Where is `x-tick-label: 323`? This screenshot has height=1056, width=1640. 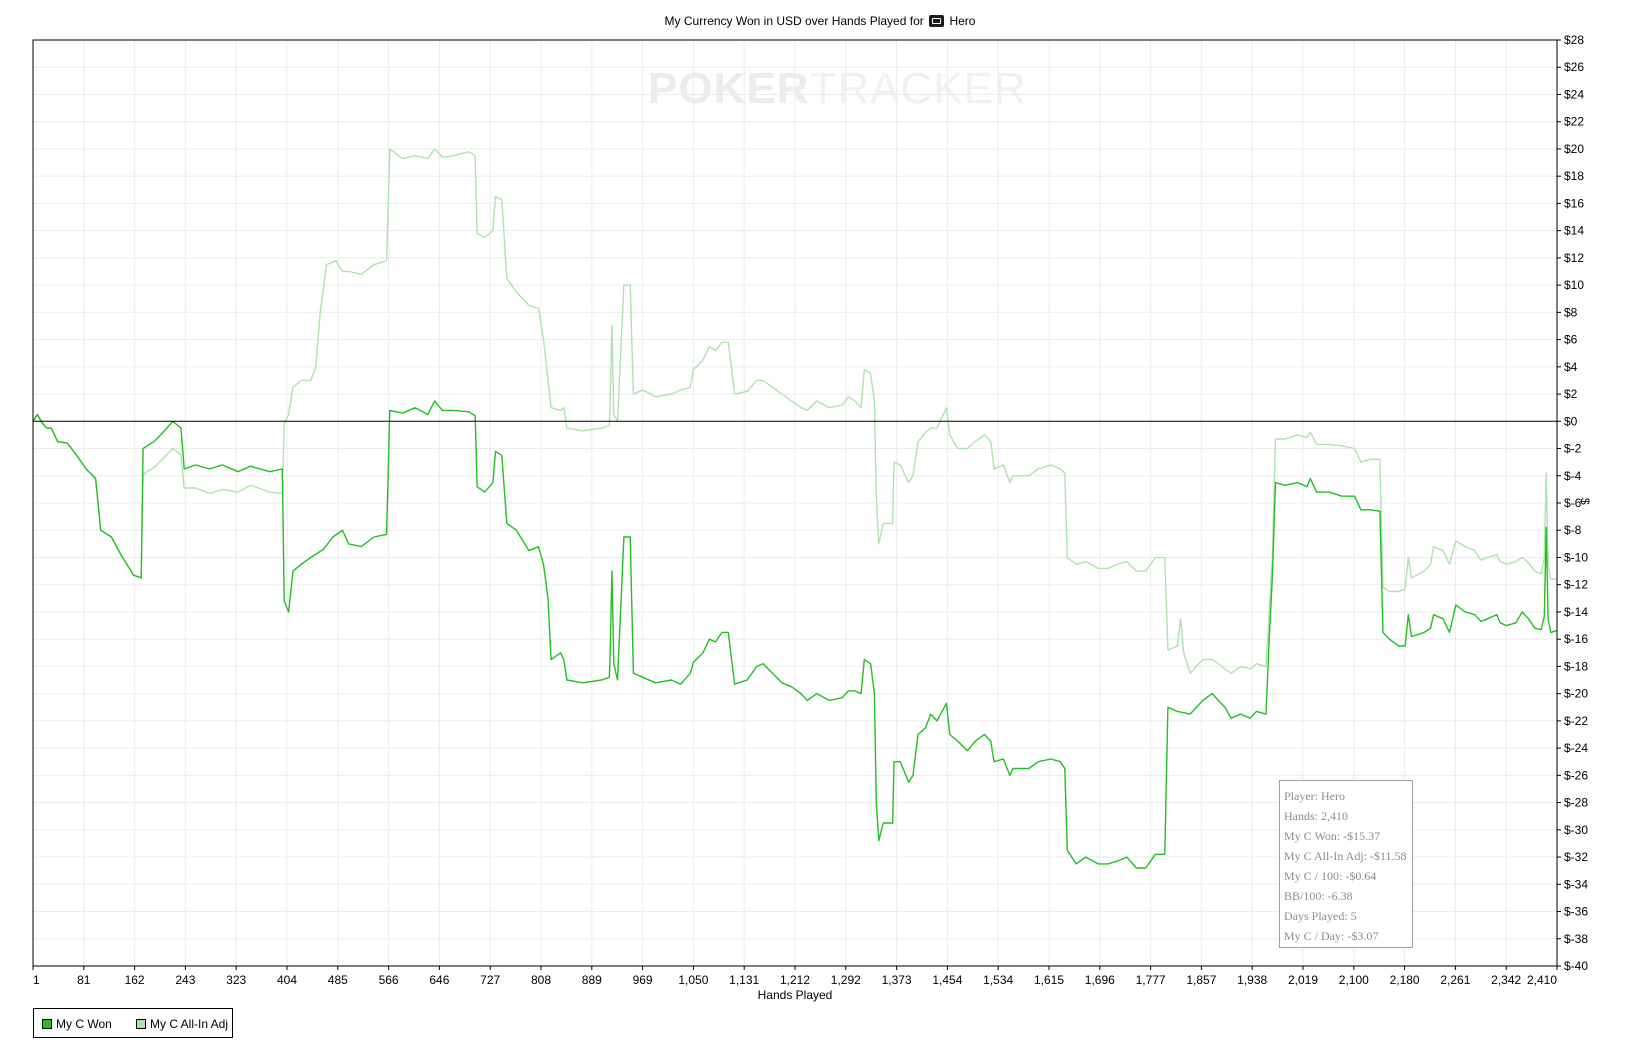
x-tick-label: 323 is located at coordinates (236, 980).